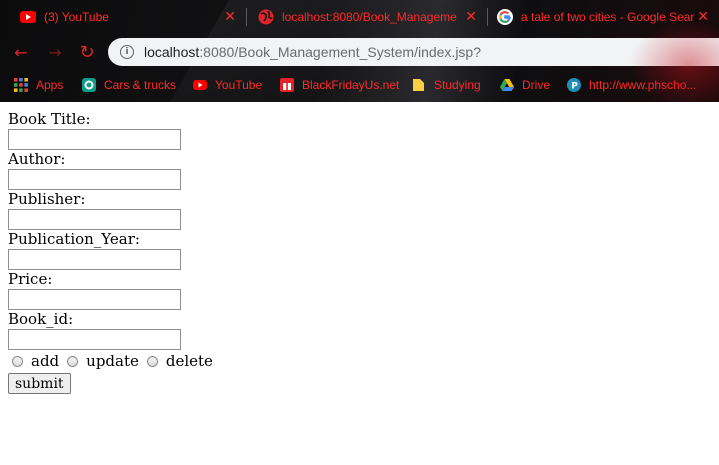 This screenshot has width=719, height=465. Describe the element at coordinates (287, 85) in the screenshot. I see `gift-icon` at that location.